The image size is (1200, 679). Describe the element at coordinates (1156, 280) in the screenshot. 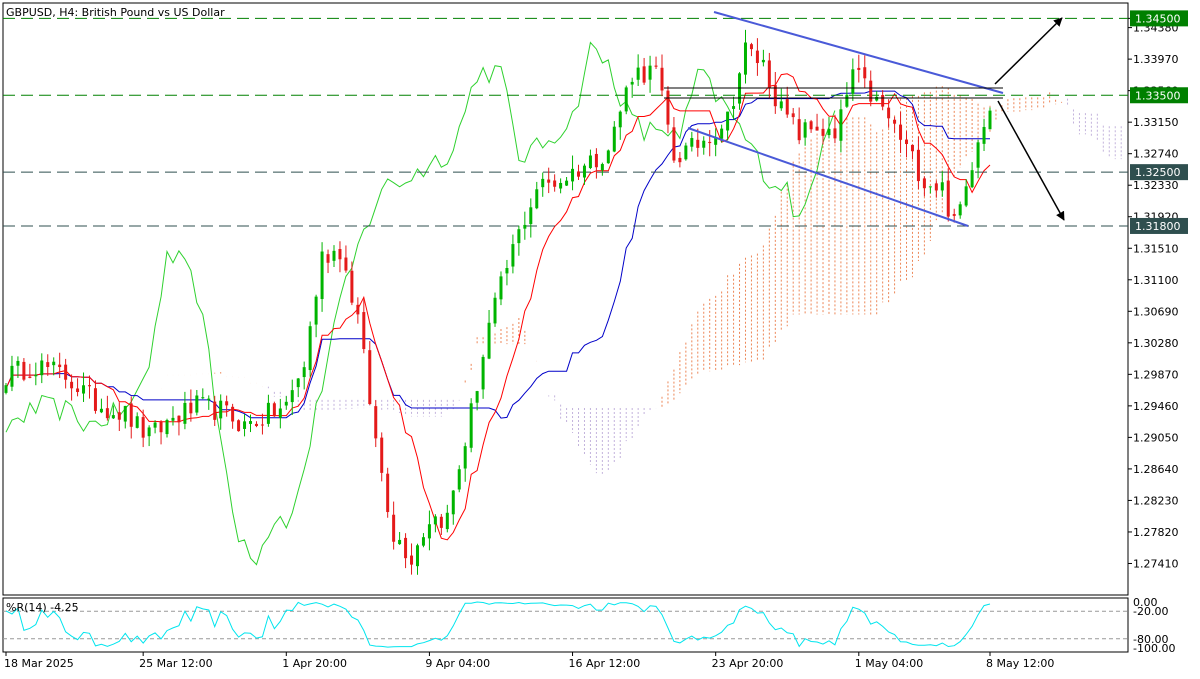

I see `y-tick-label: 1.31100` at that location.